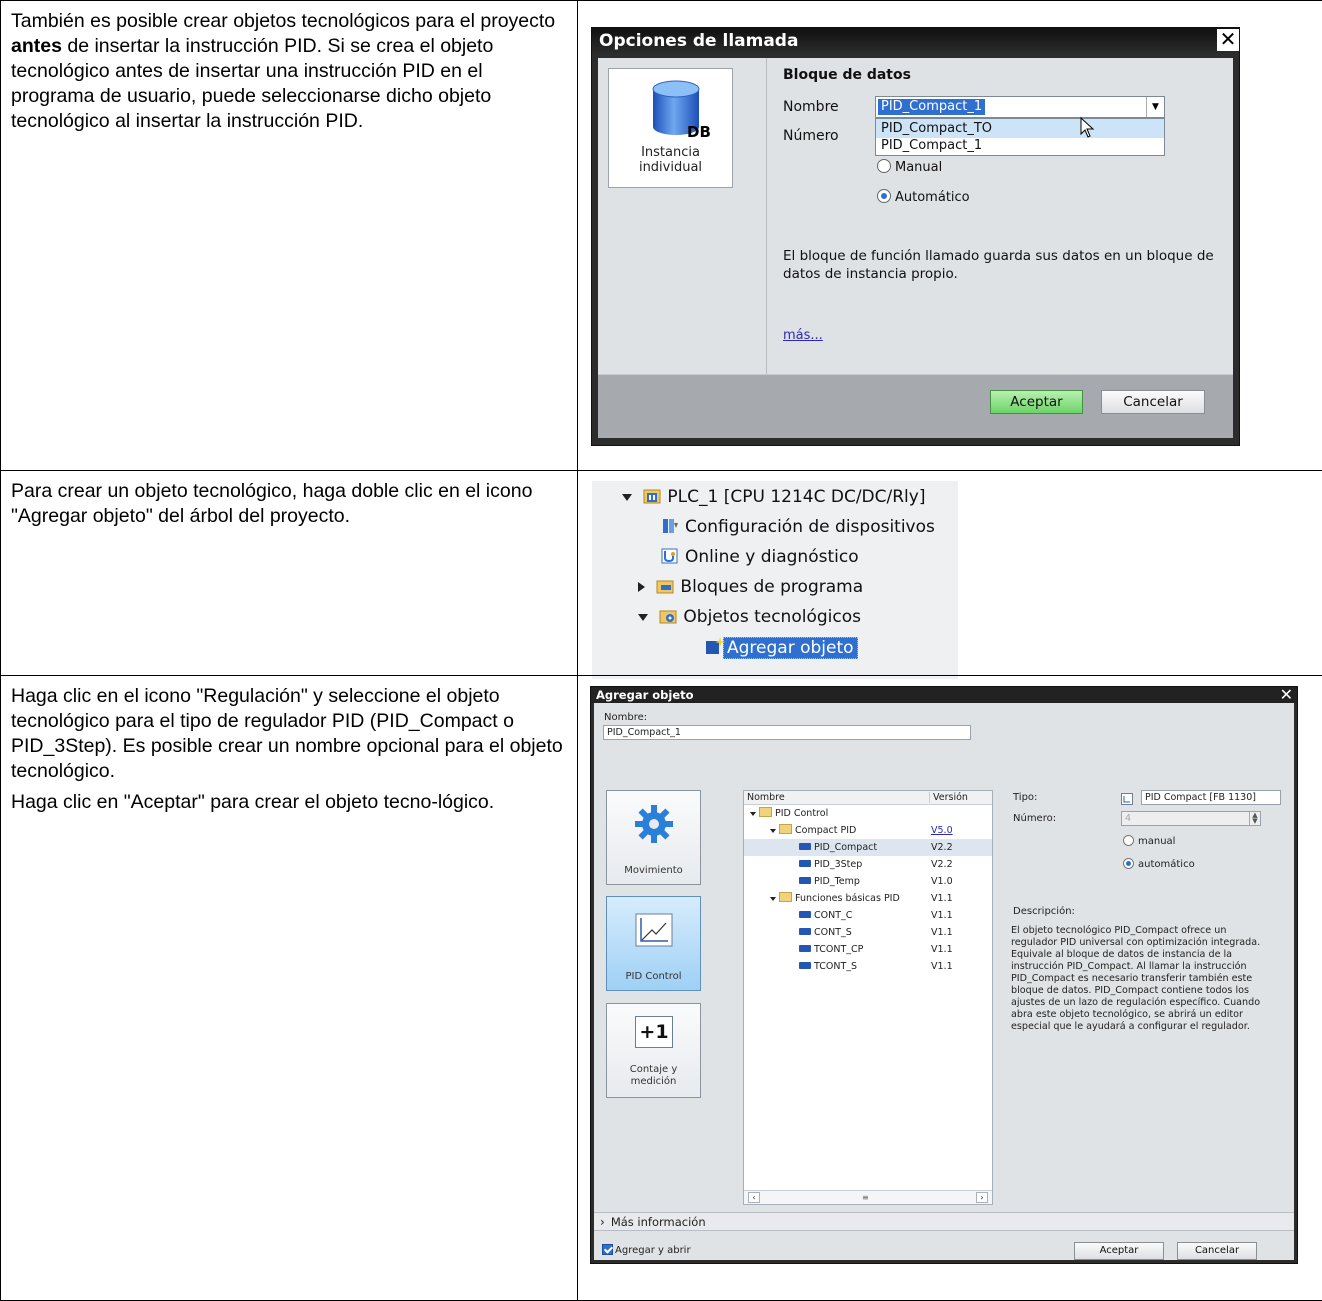 Image resolution: width=1322 pixels, height=1301 pixels. I want to click on table-row: PID_Compact V2.2, so click(868, 847).